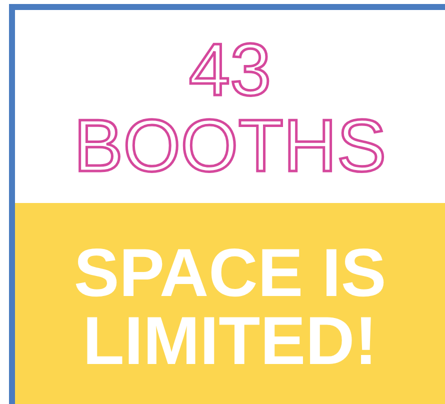 The image size is (445, 404). What do you see at coordinates (230, 273) in the screenshot?
I see `banner-text: SPACE IS` at bounding box center [230, 273].